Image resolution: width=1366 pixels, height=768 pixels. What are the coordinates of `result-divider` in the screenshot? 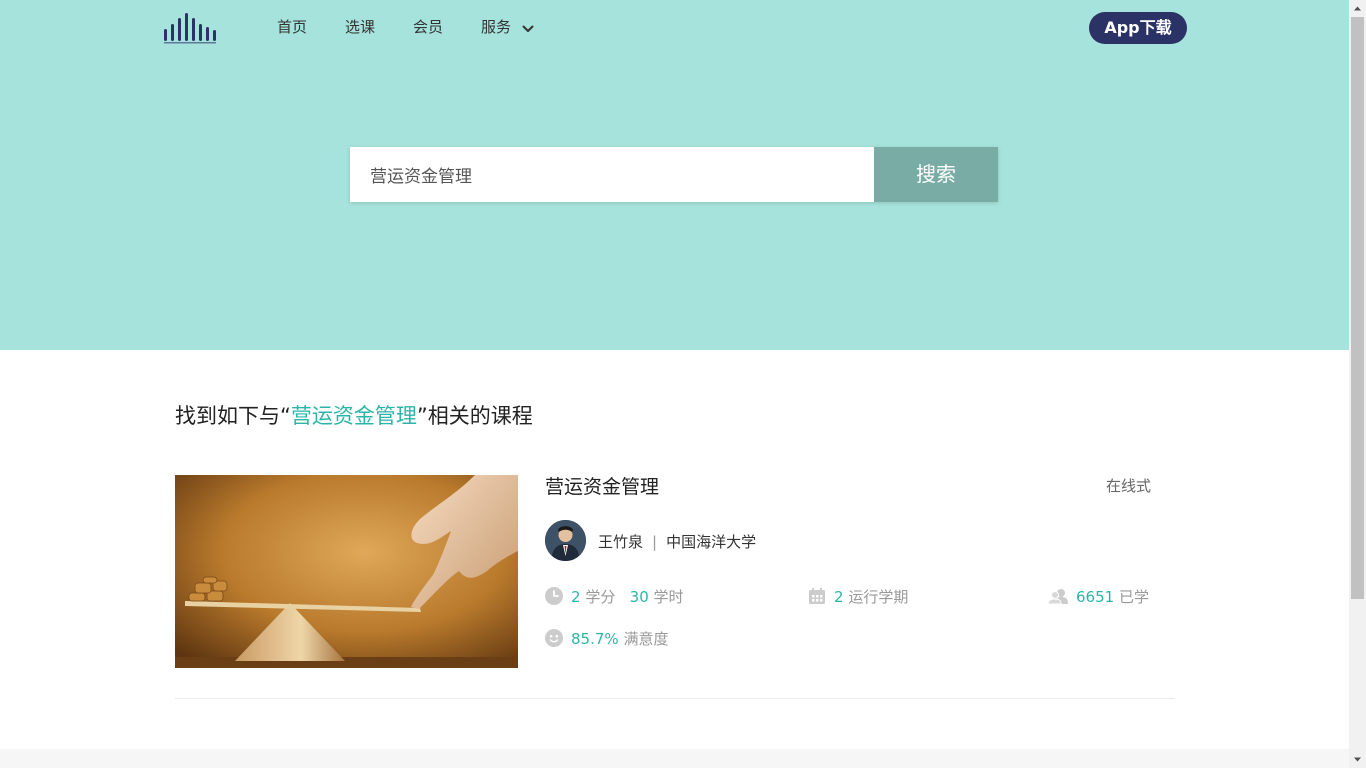 It's located at (675, 698).